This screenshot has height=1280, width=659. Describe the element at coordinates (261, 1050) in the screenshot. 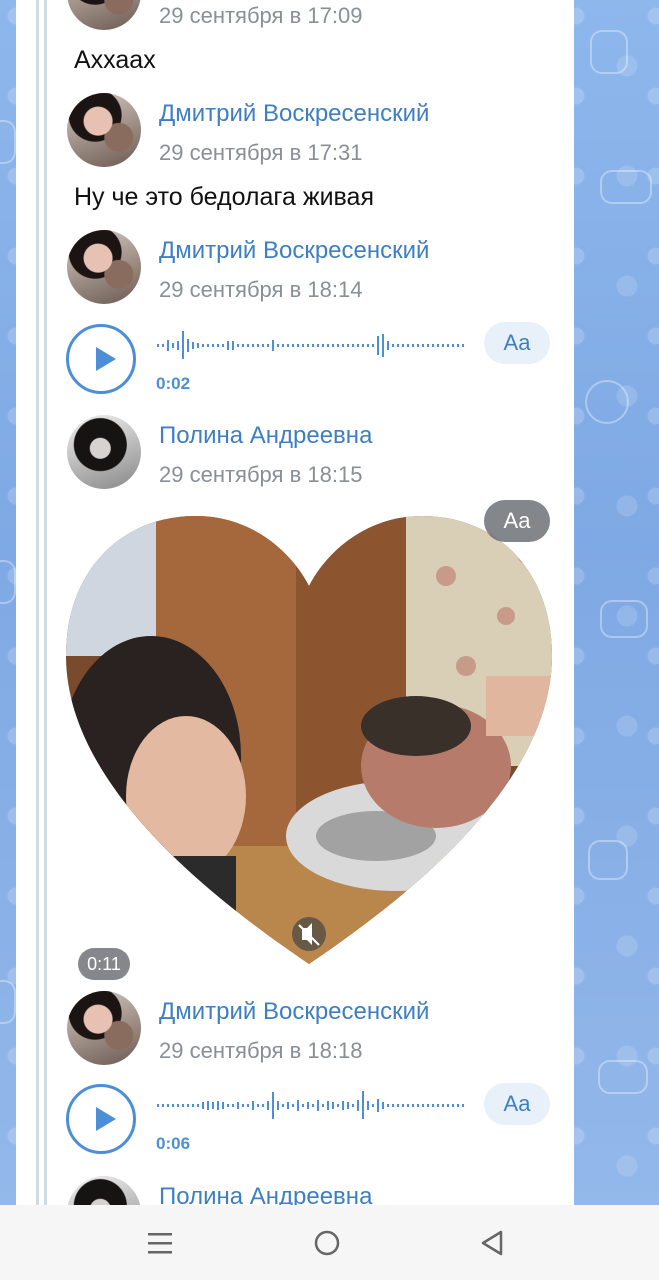

I see `message-time: 29 сентября в 18:18` at that location.